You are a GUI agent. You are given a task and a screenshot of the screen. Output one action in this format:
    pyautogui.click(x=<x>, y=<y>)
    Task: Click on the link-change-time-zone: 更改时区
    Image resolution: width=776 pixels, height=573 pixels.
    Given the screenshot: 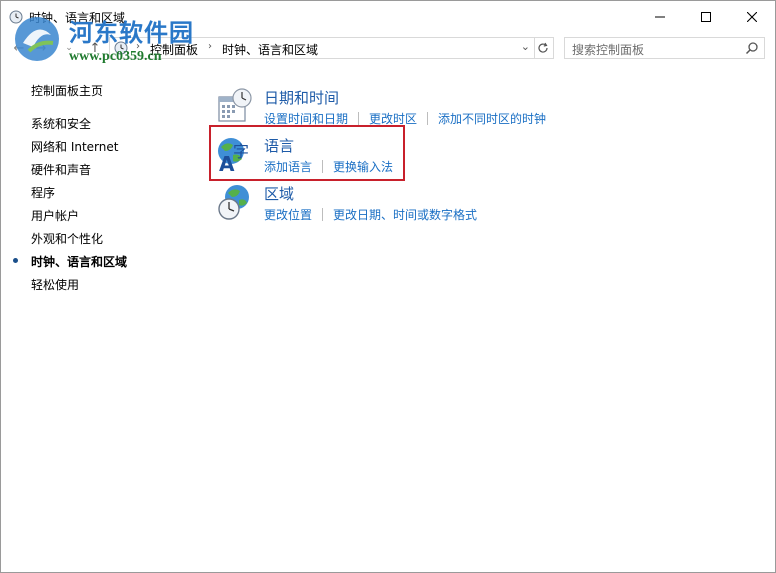 What is the action you would take?
    pyautogui.click(x=393, y=119)
    